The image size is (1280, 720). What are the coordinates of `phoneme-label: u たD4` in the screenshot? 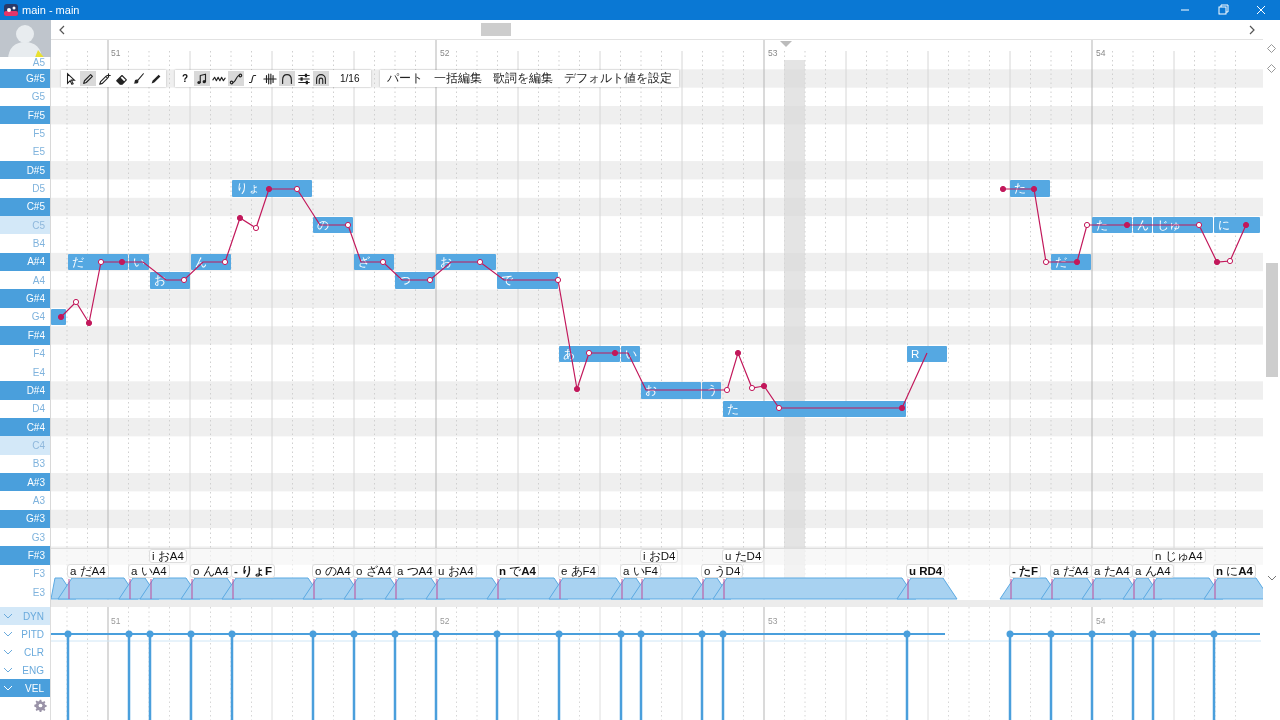 It's located at (743, 556).